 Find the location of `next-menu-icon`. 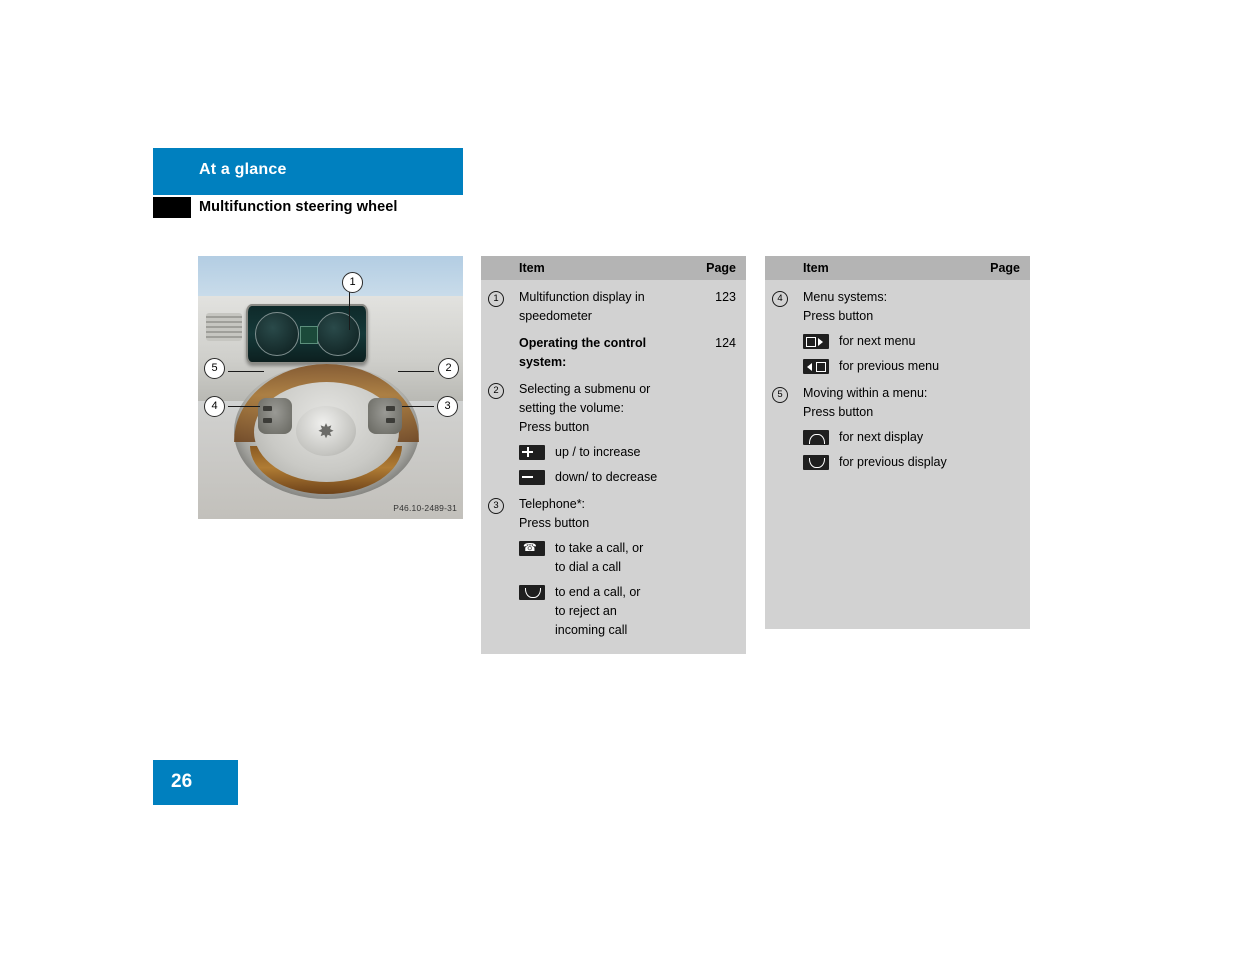

next-menu-icon is located at coordinates (816, 341).